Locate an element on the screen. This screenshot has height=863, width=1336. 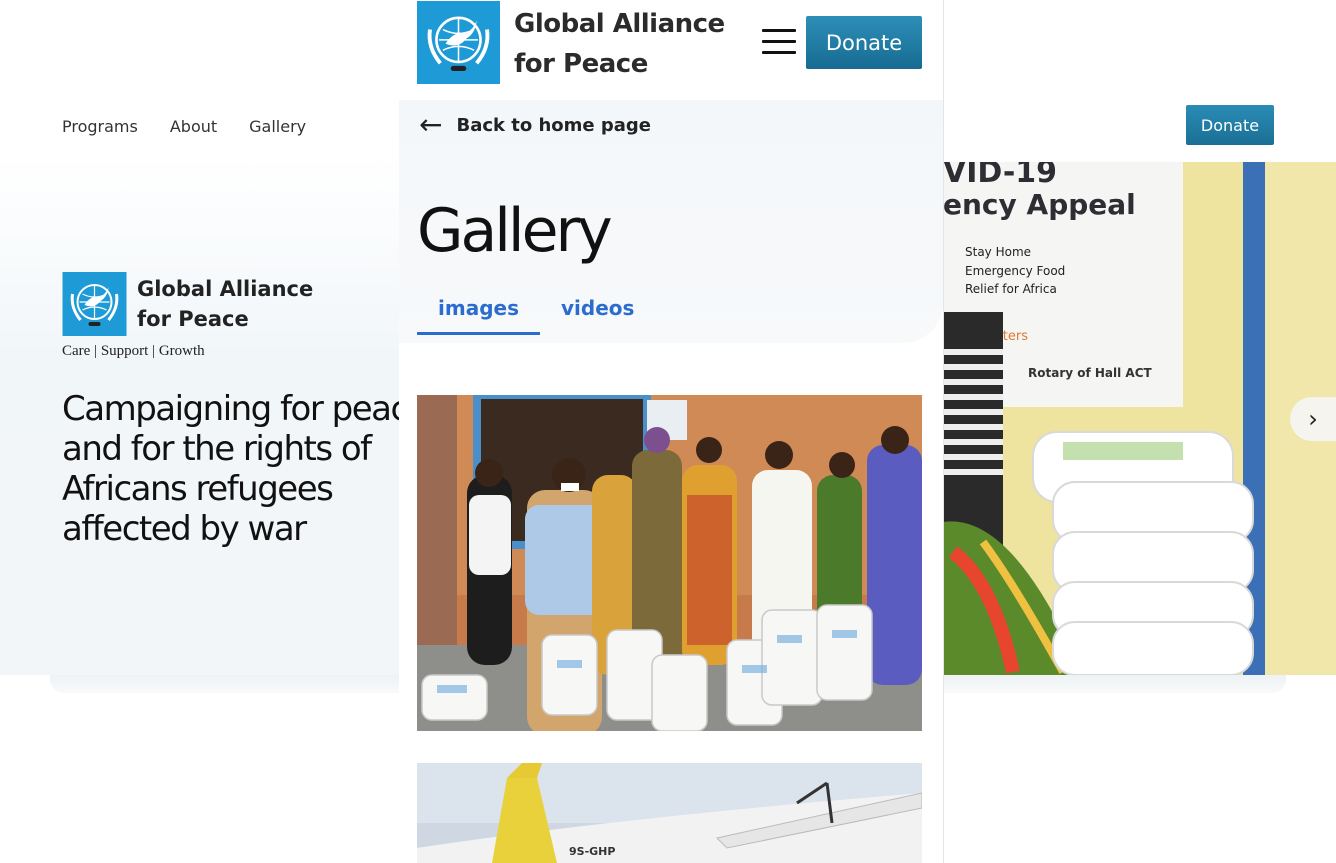
brand-logo: Global Alliance for Peace is located at coordinates (194, 304).